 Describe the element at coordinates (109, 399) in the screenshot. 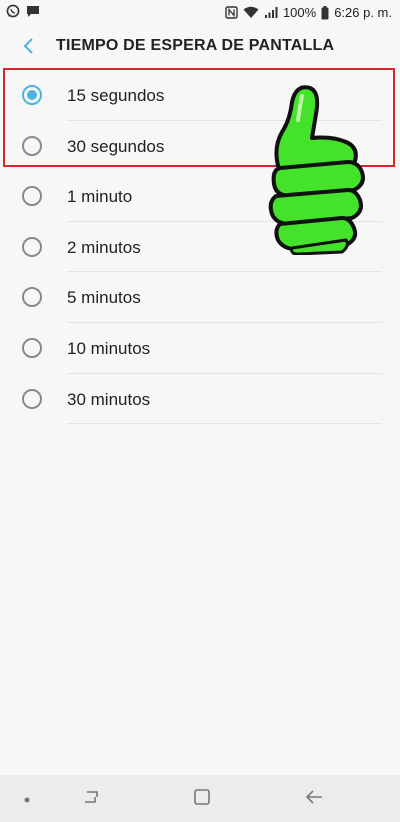

I see `option-label: 30 minutos` at that location.